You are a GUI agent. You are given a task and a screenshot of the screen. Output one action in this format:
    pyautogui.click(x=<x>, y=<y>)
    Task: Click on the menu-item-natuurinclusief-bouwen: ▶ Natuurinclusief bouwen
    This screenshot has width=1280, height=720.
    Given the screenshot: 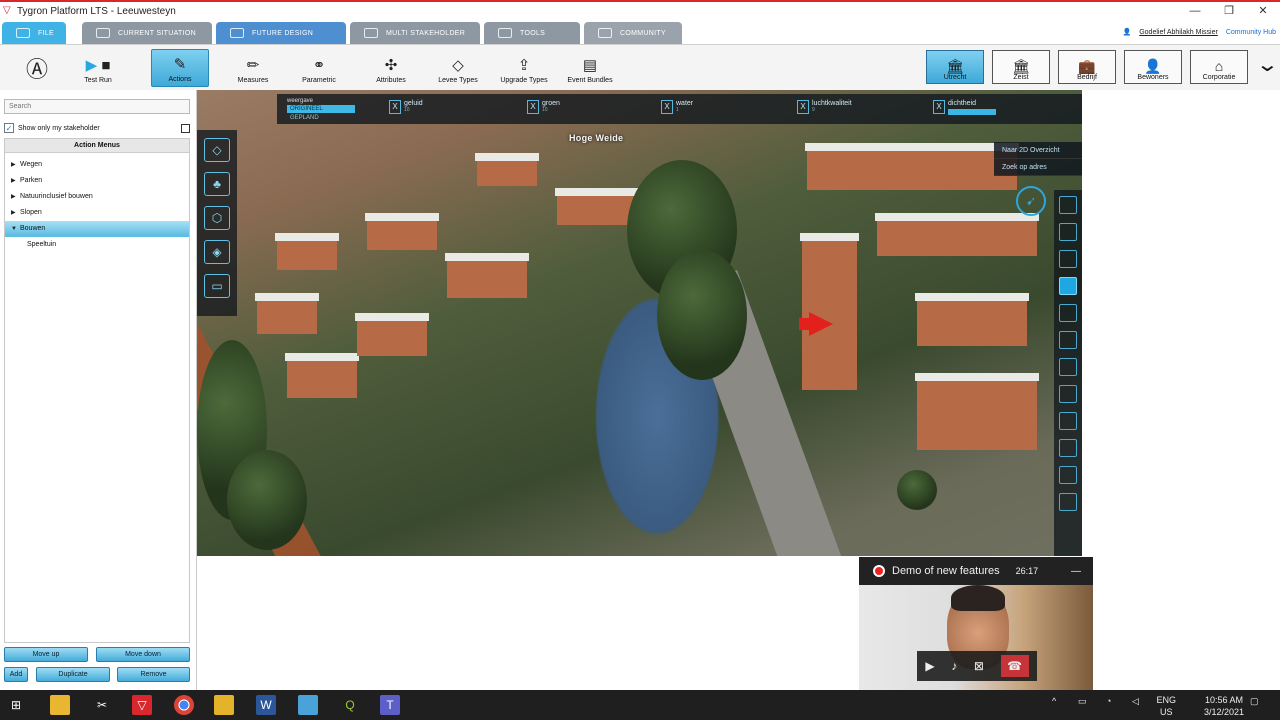 What is the action you would take?
    pyautogui.click(x=97, y=197)
    